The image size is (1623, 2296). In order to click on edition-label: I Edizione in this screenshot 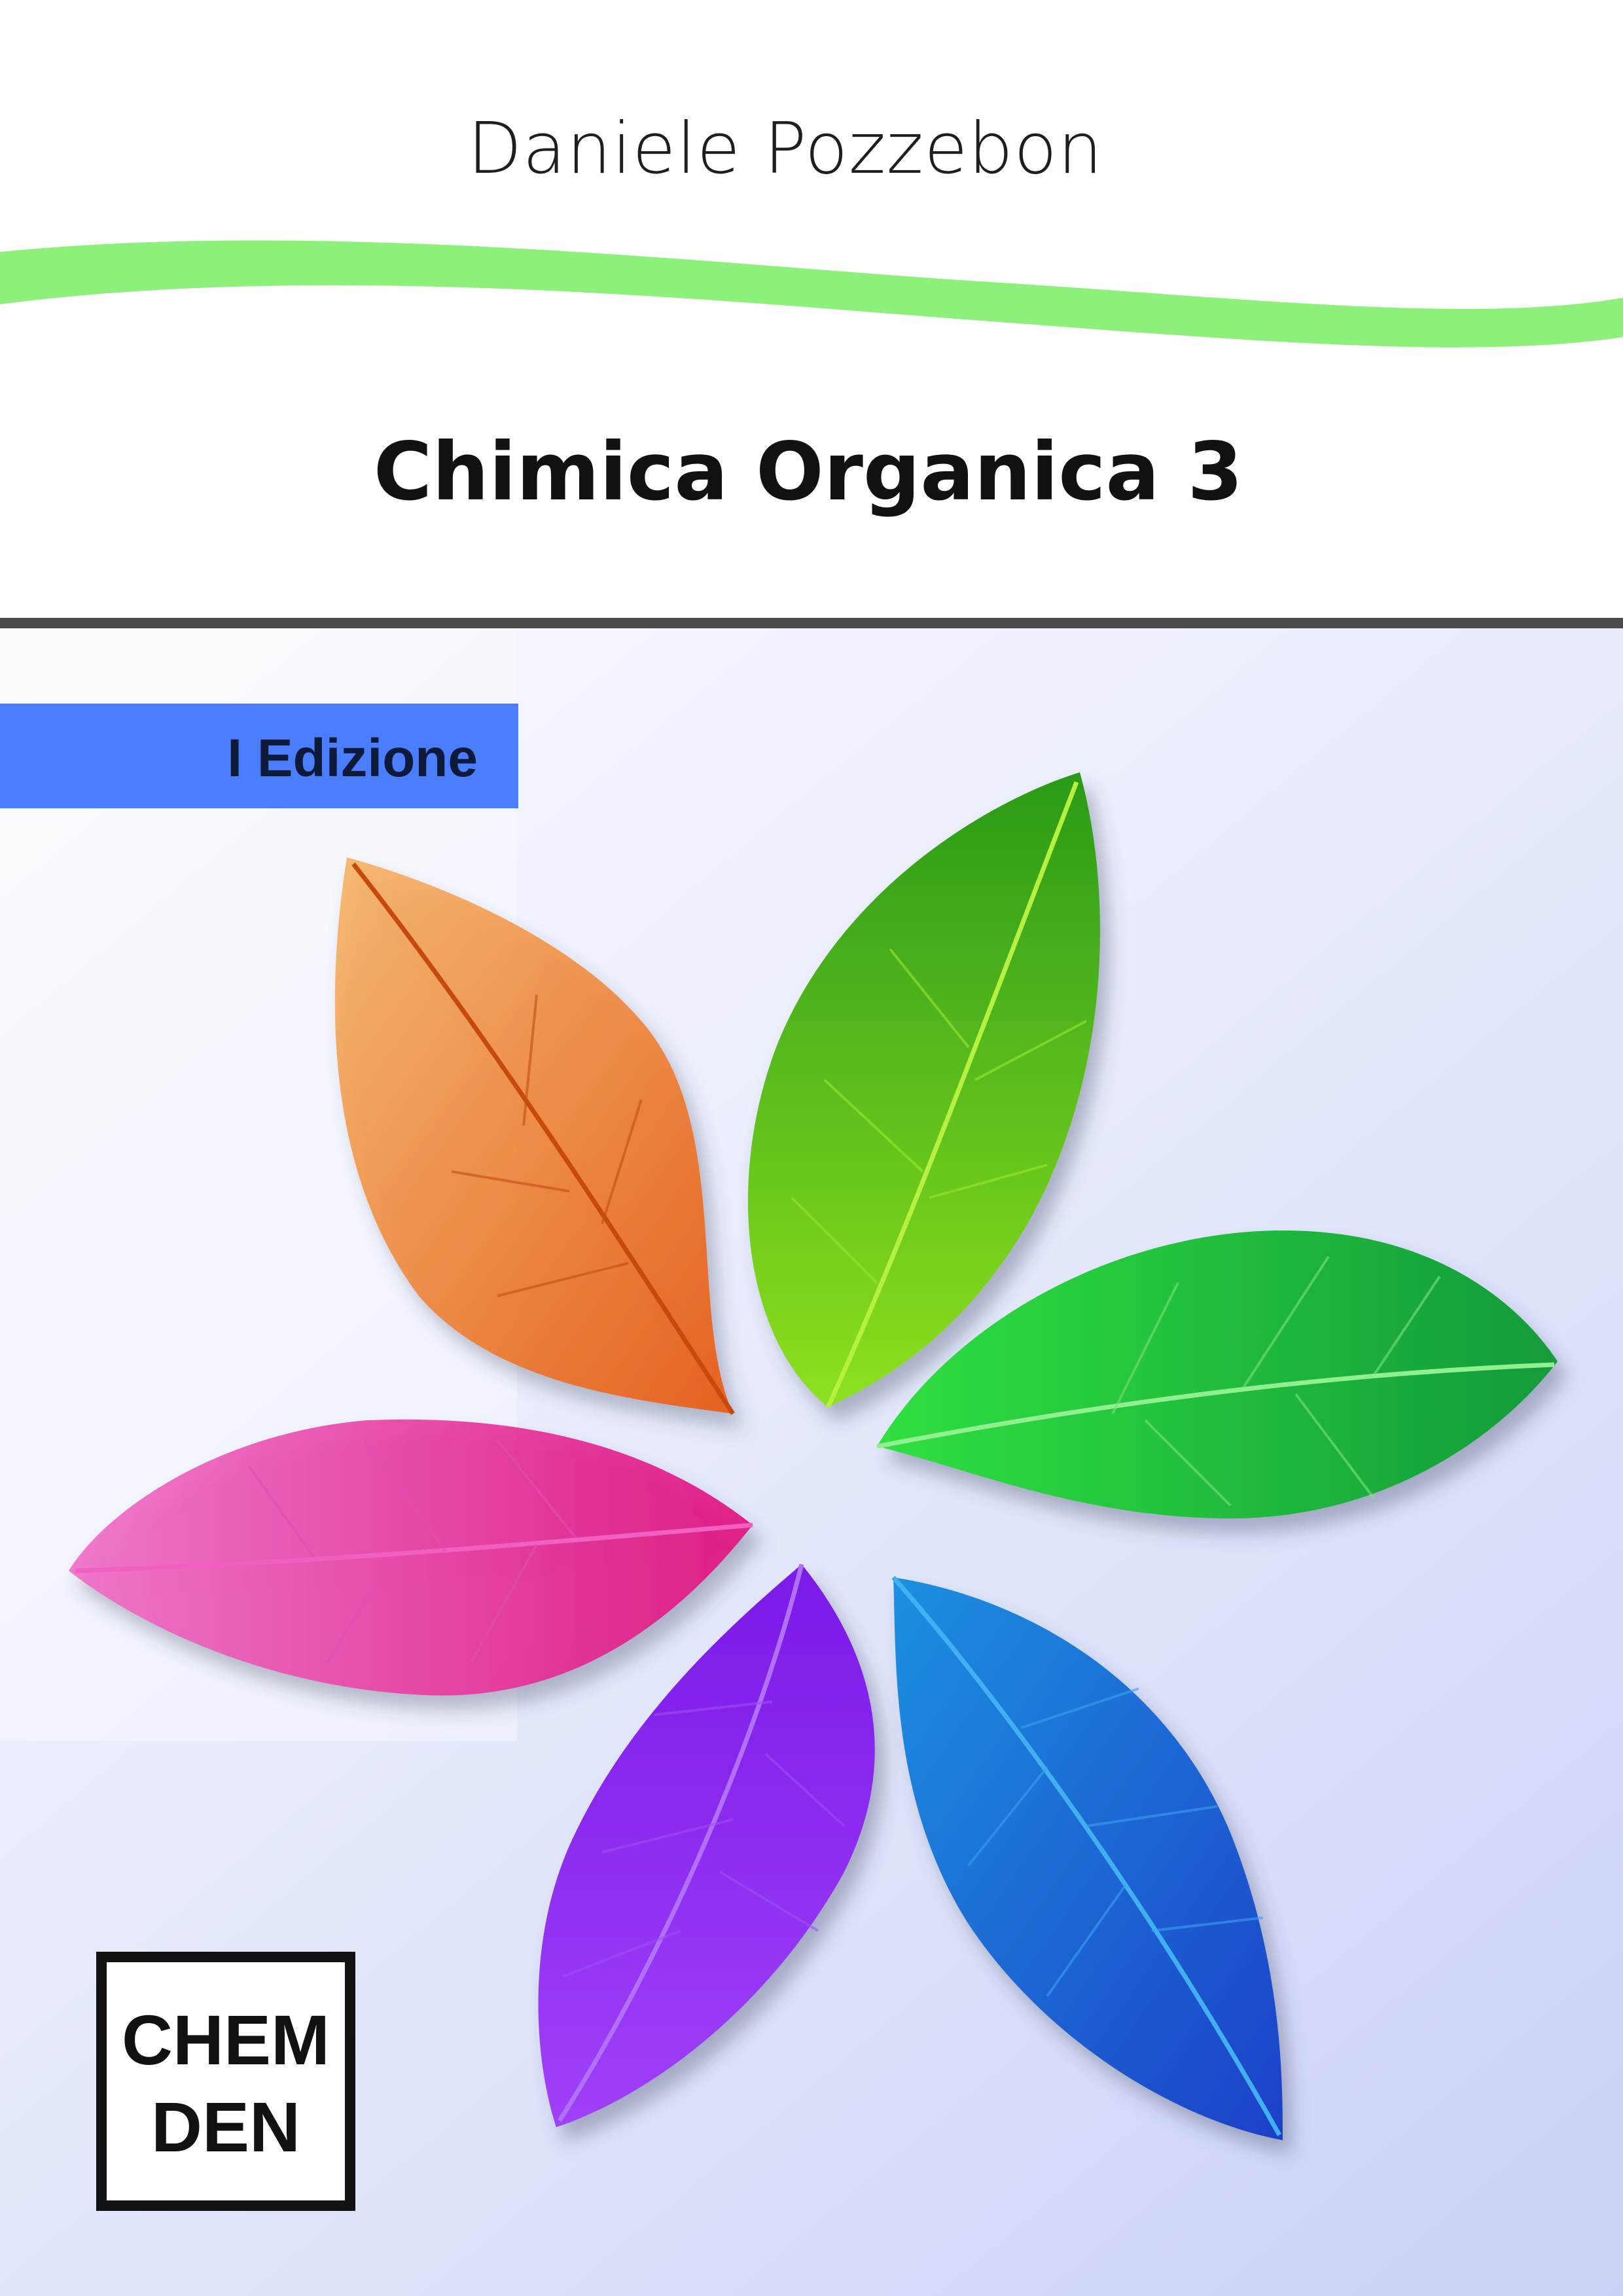, I will do `click(352, 758)`.